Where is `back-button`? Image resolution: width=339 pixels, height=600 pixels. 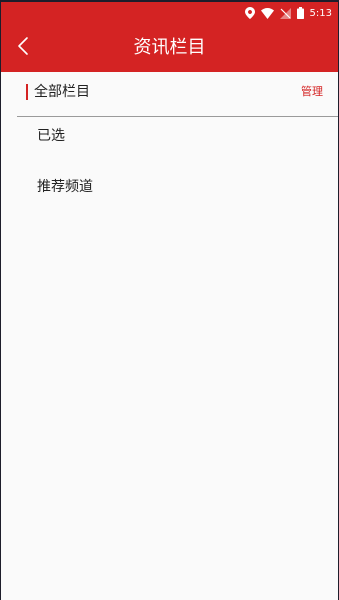 back-button is located at coordinates (23, 48).